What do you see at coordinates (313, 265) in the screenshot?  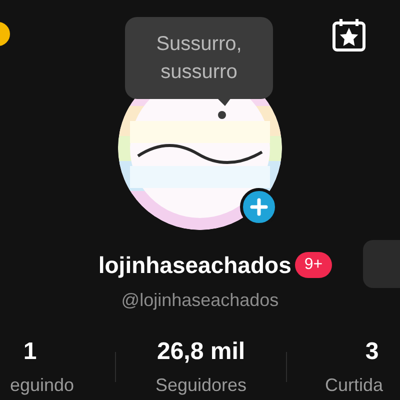 I see `notification-badge: 9+` at bounding box center [313, 265].